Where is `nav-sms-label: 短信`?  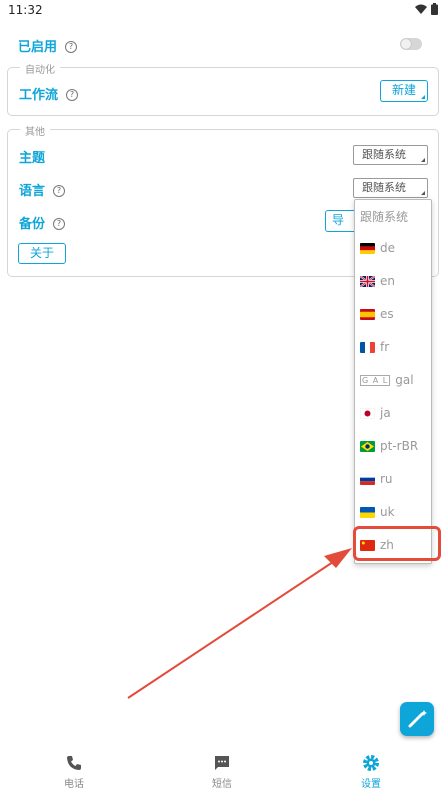 nav-sms-label: 短信 is located at coordinates (222, 784).